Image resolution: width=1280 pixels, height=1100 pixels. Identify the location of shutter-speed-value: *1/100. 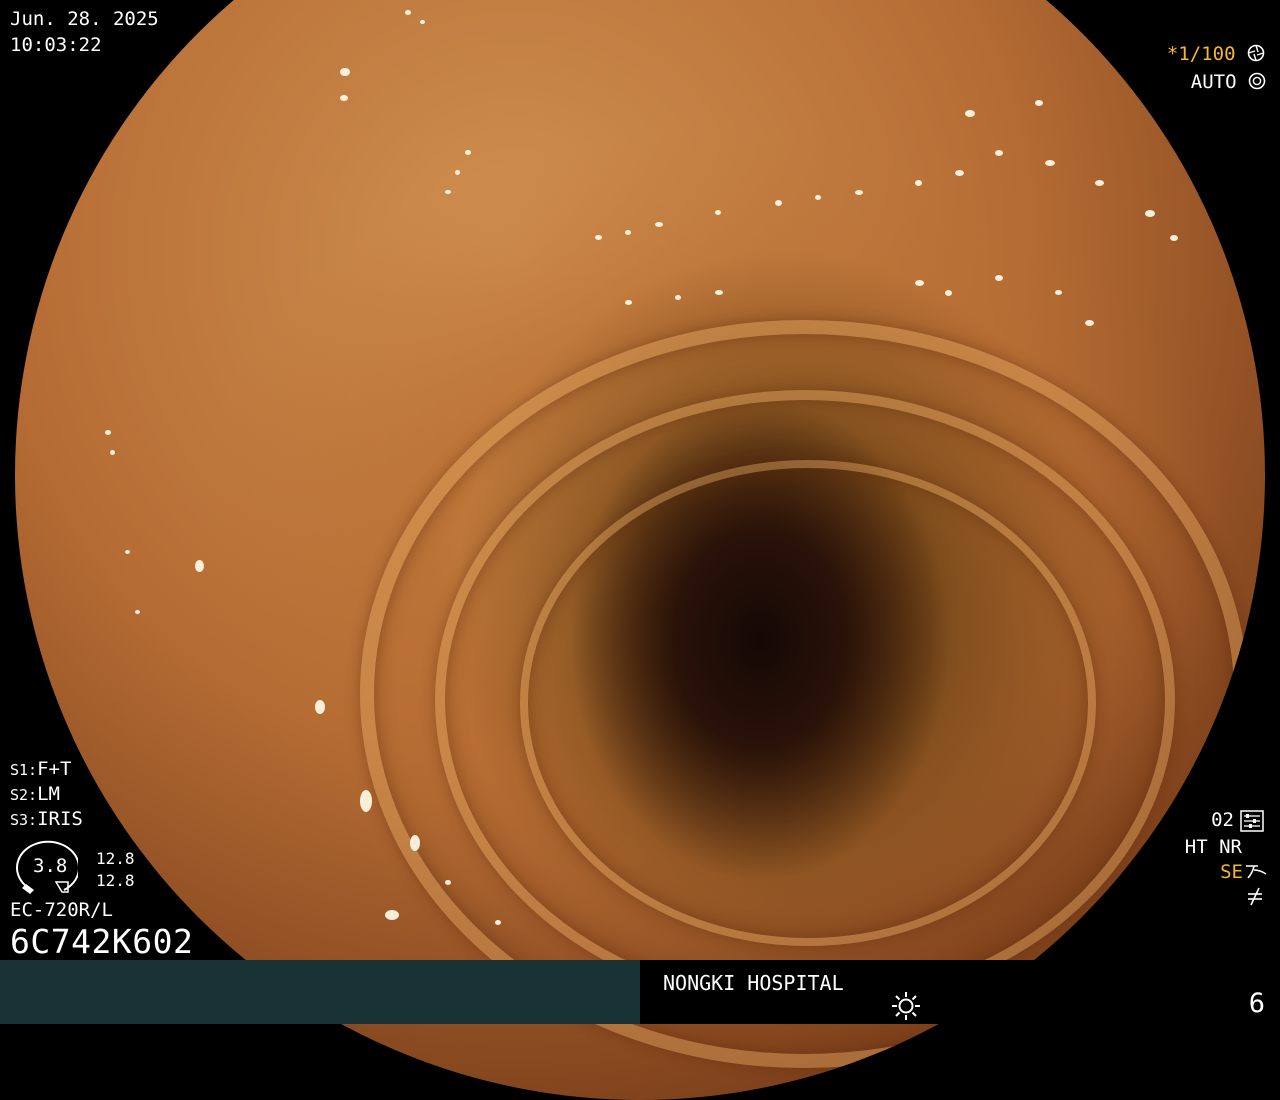
(1201, 54).